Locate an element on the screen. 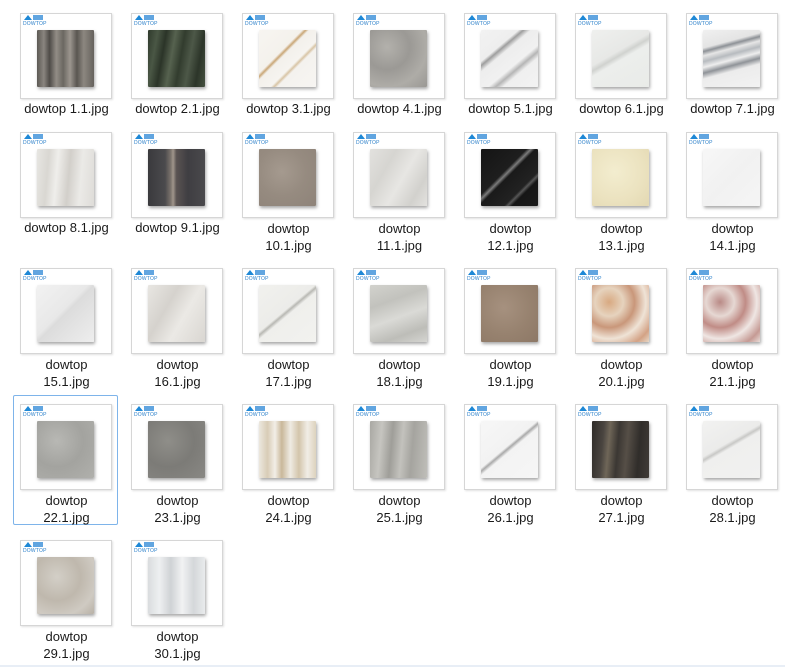  file-item: DOWTOP dowtop 22.1.jpg is located at coordinates (65, 460).